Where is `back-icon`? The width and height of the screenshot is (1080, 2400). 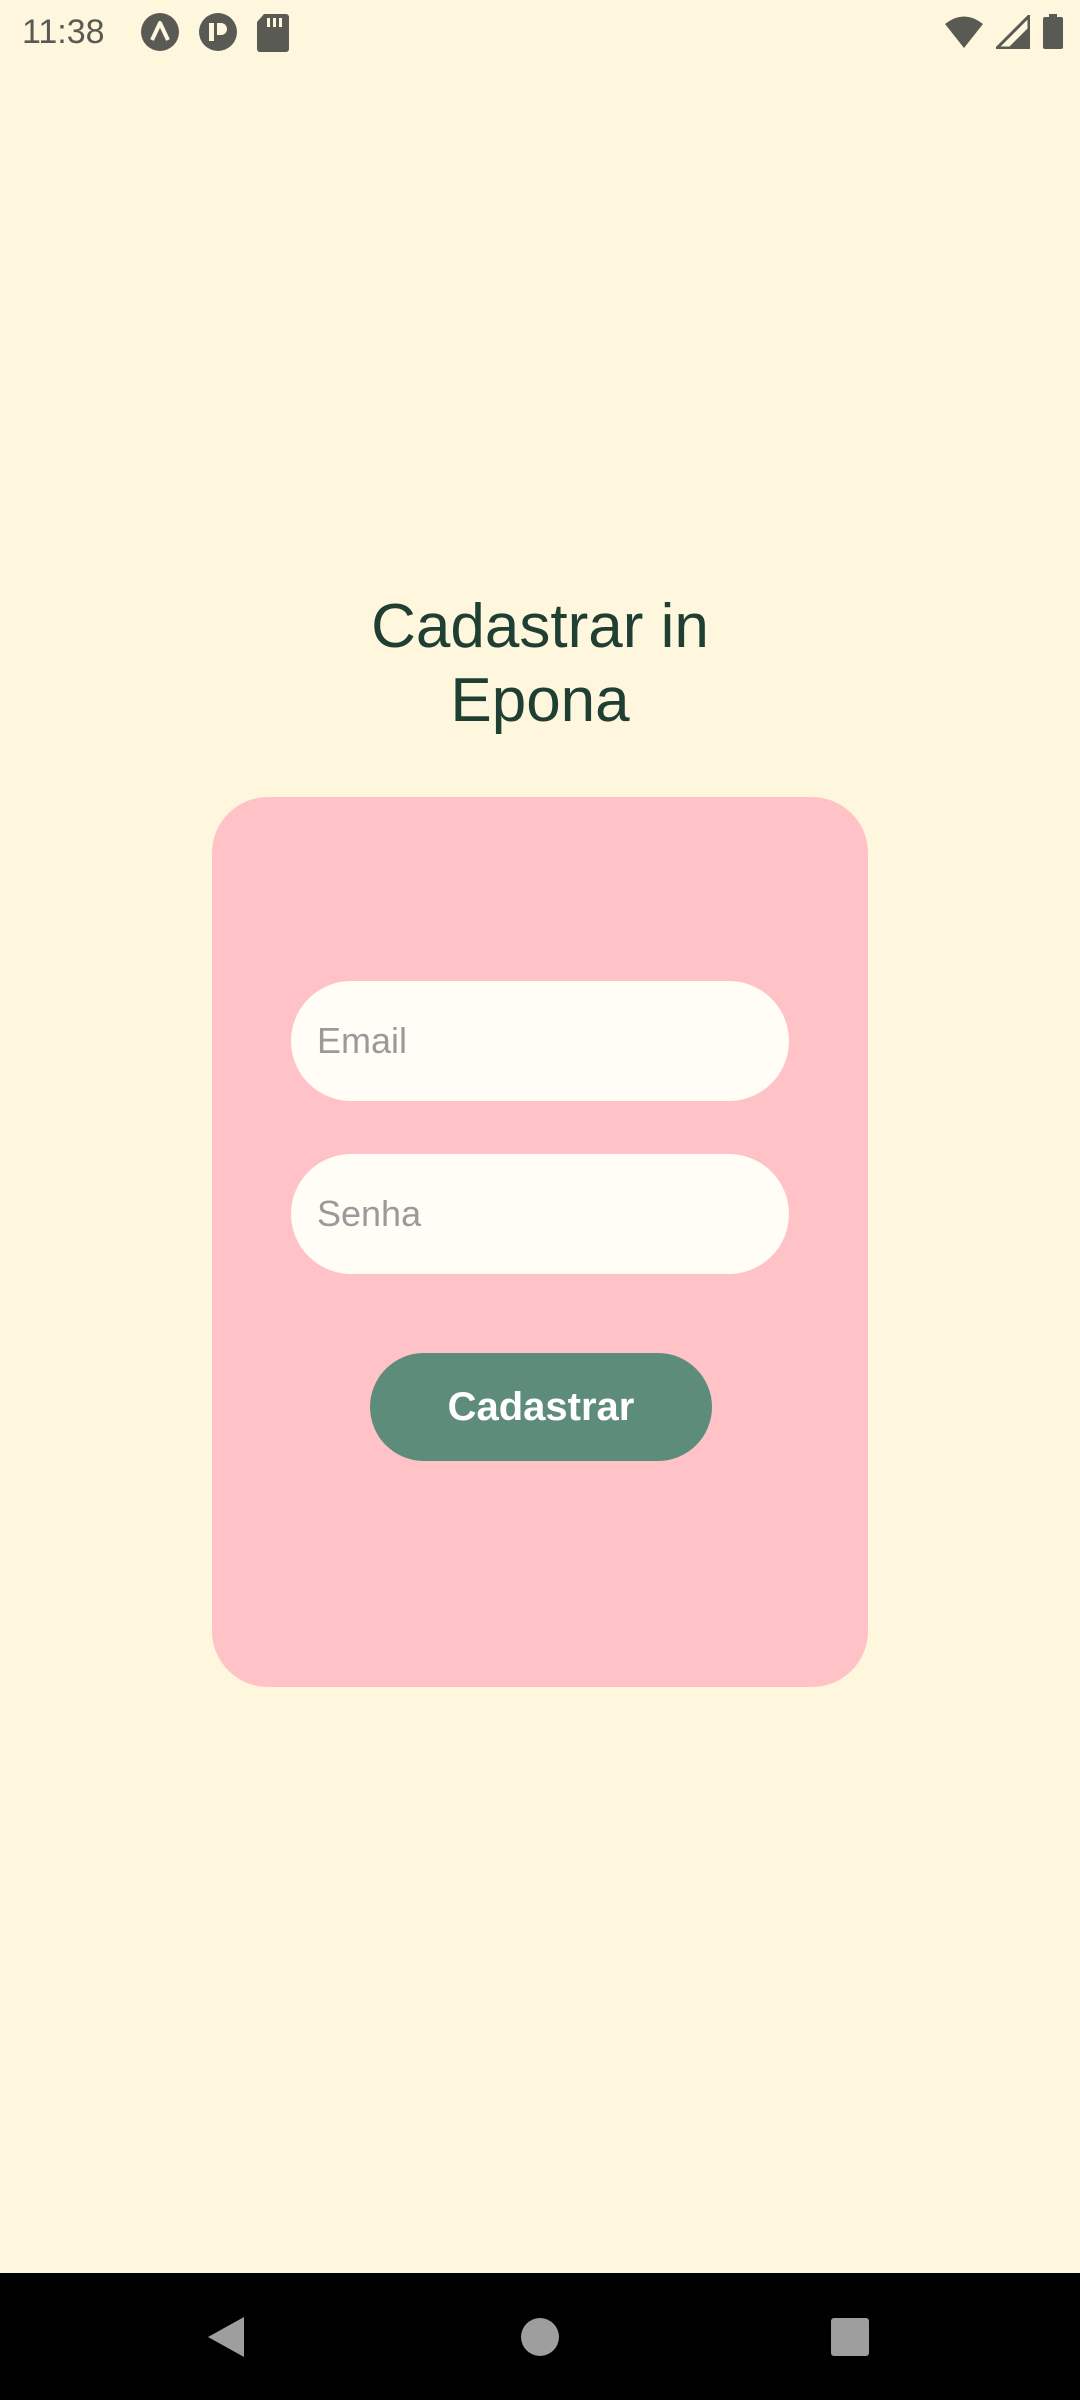
back-icon is located at coordinates (226, 2336).